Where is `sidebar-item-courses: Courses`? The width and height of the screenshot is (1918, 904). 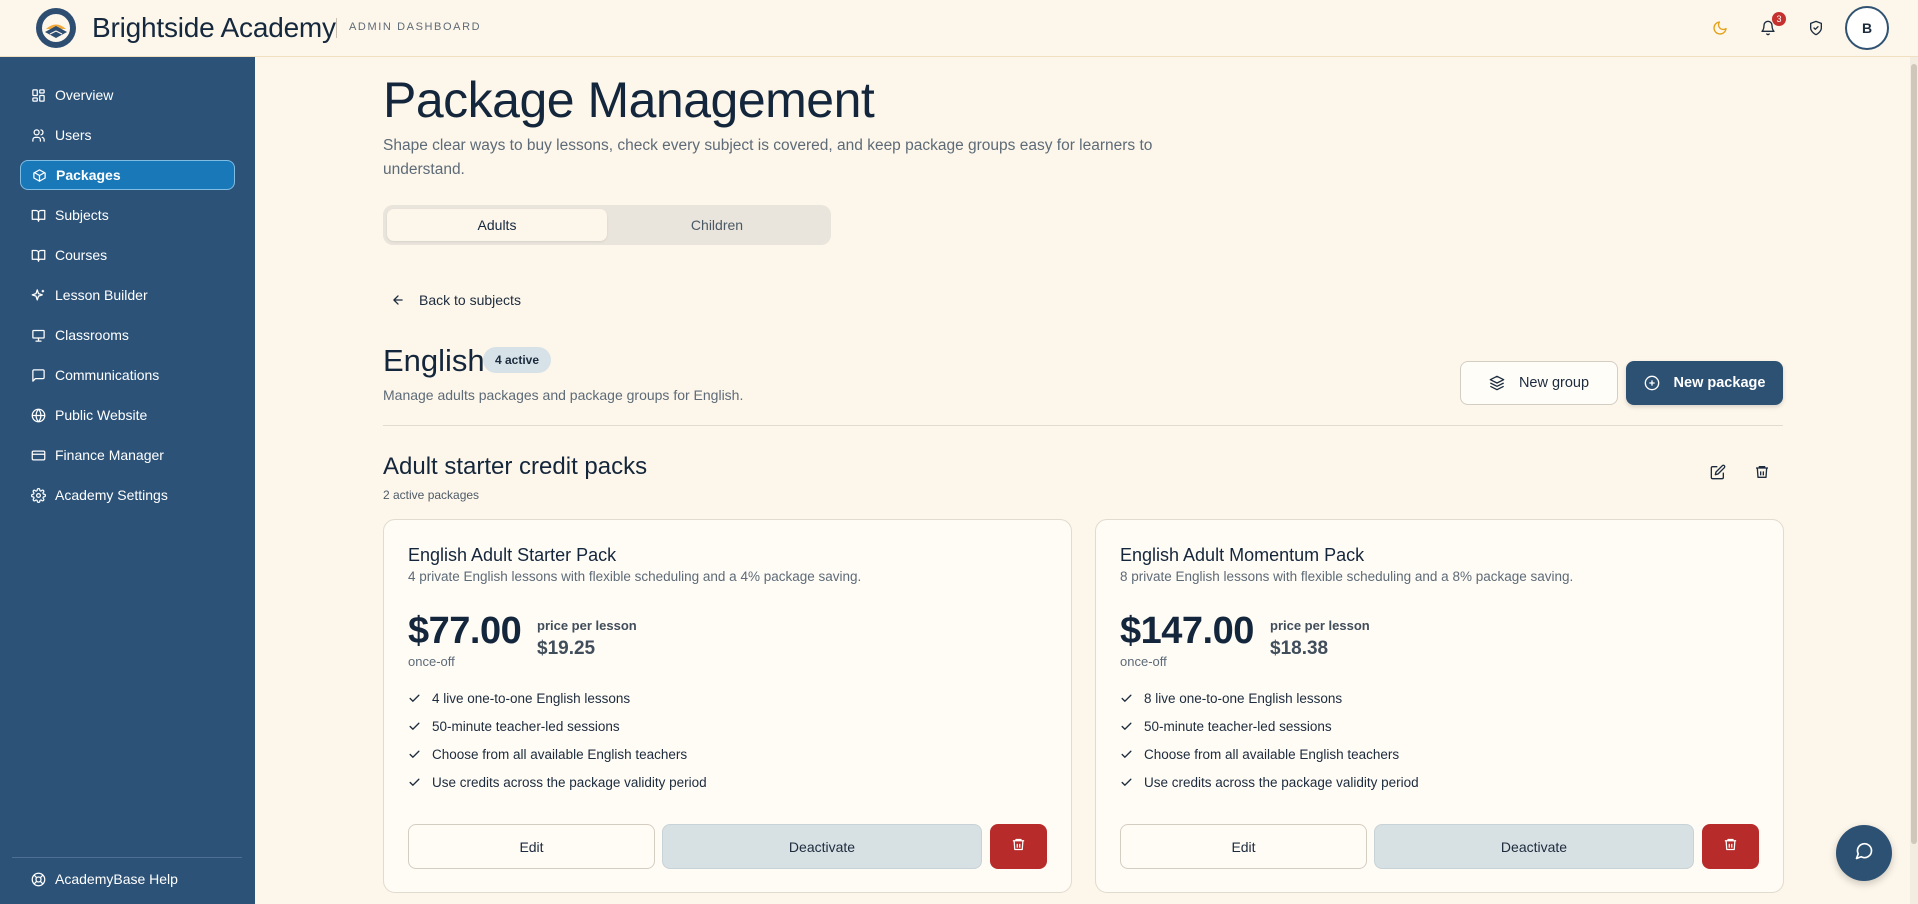 sidebar-item-courses: Courses is located at coordinates (127, 255).